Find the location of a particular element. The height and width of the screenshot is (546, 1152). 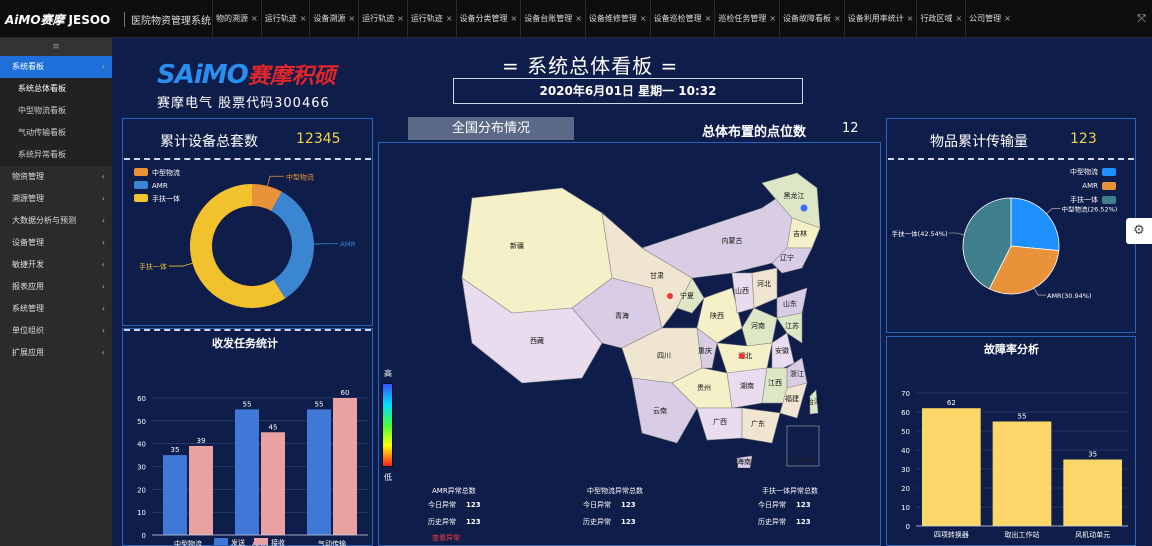

x-tick: 风机动单元 is located at coordinates (1092, 534).